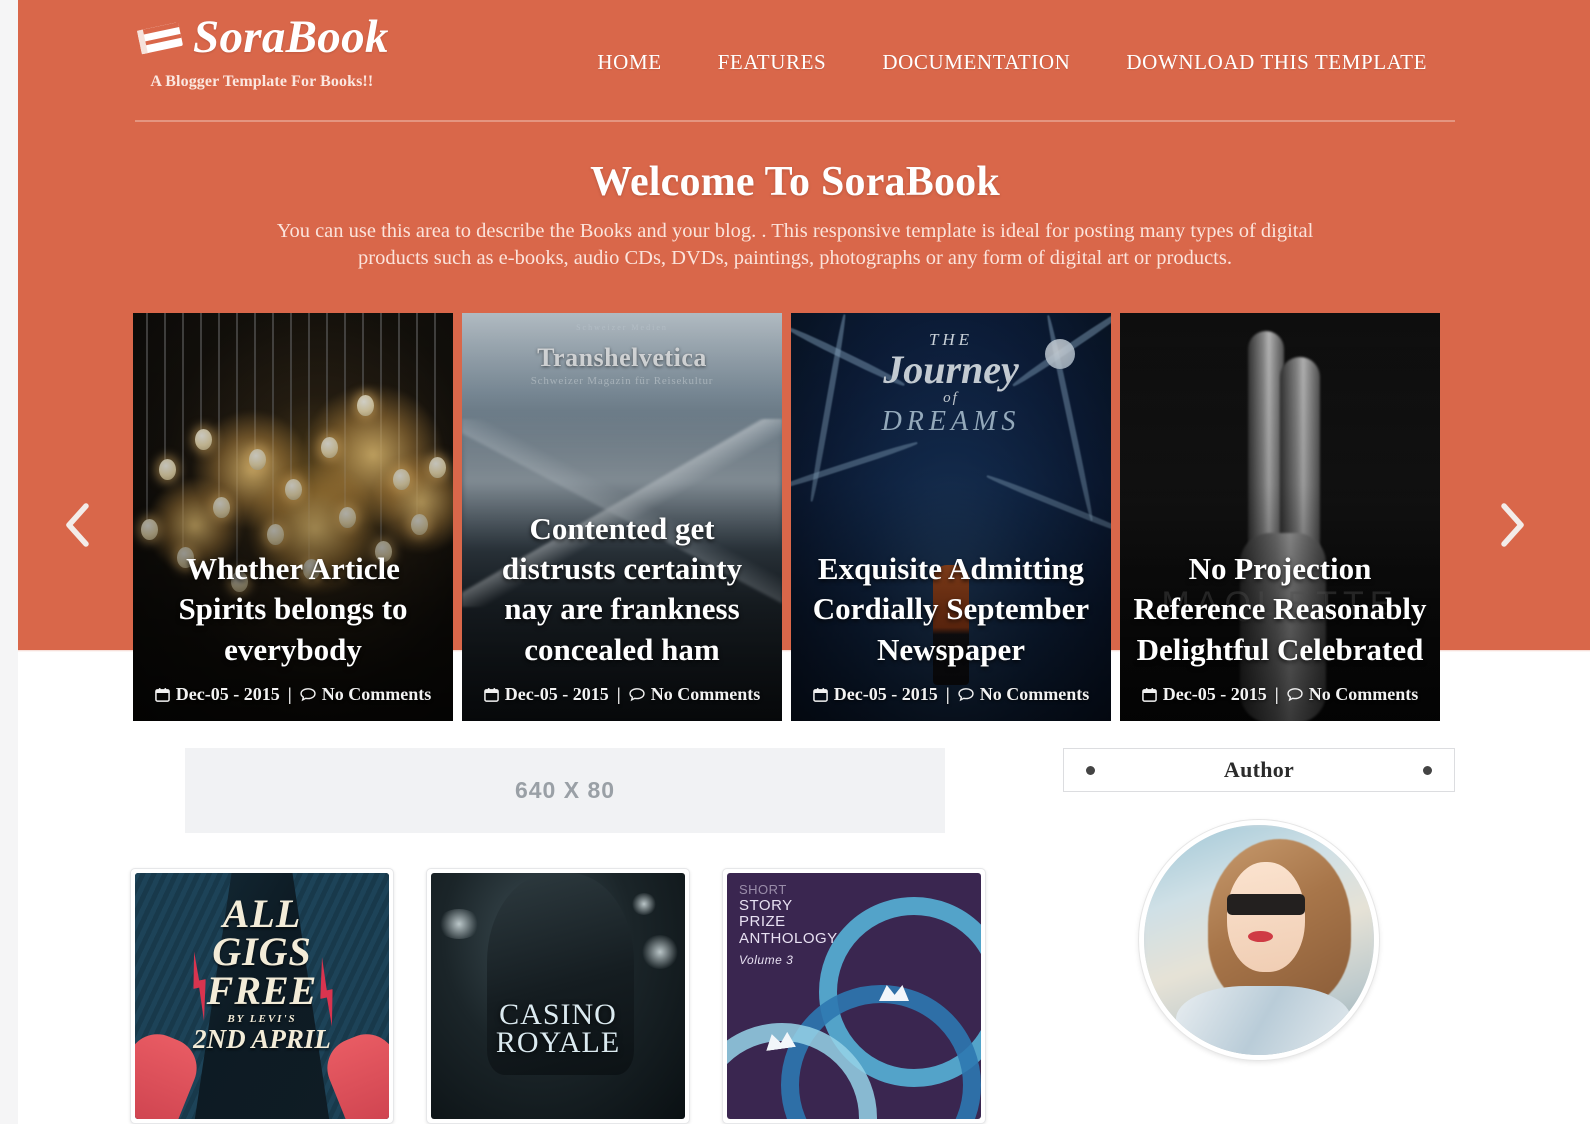 The image size is (1590, 1124). I want to click on author-widget: Author, so click(1259, 904).